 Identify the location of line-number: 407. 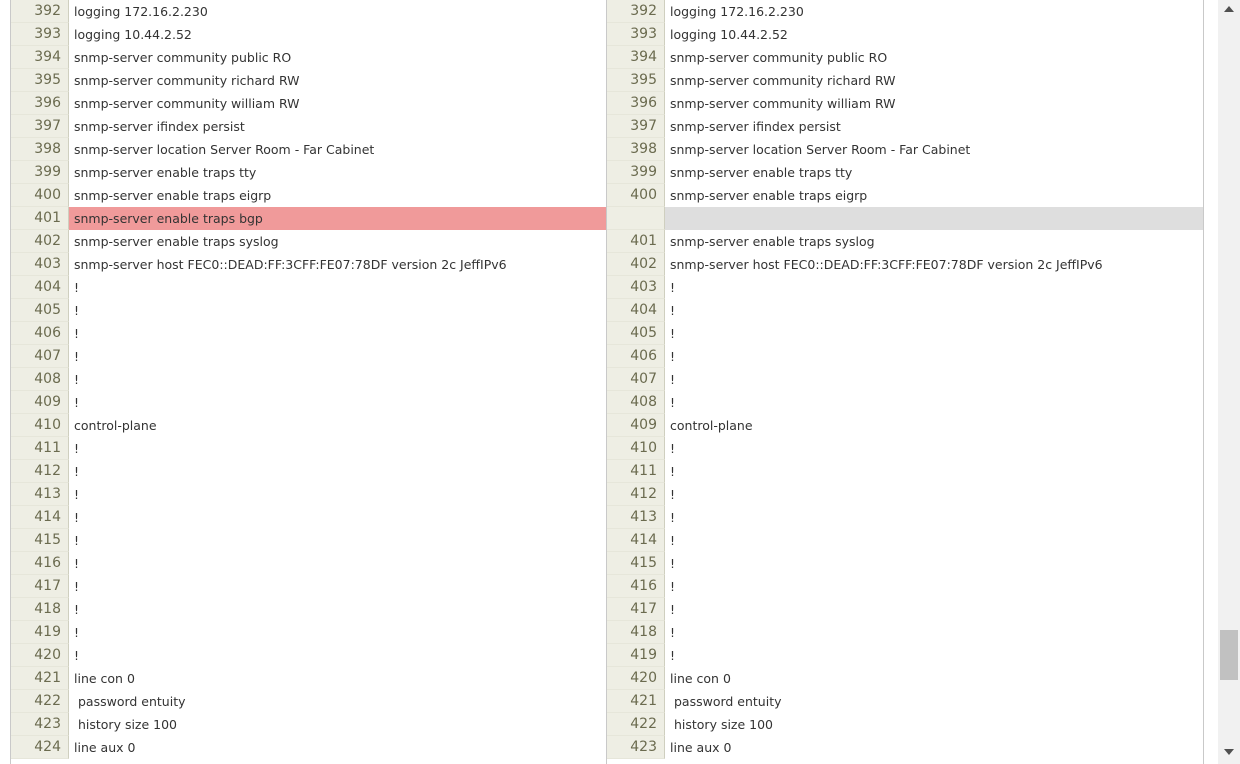
(40, 356).